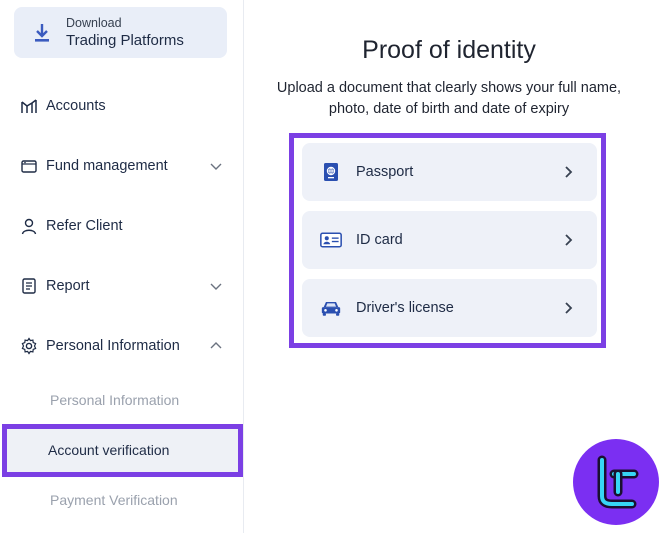  Describe the element at coordinates (107, 166) in the screenshot. I see `sidebar-item-label: Fund management` at that location.